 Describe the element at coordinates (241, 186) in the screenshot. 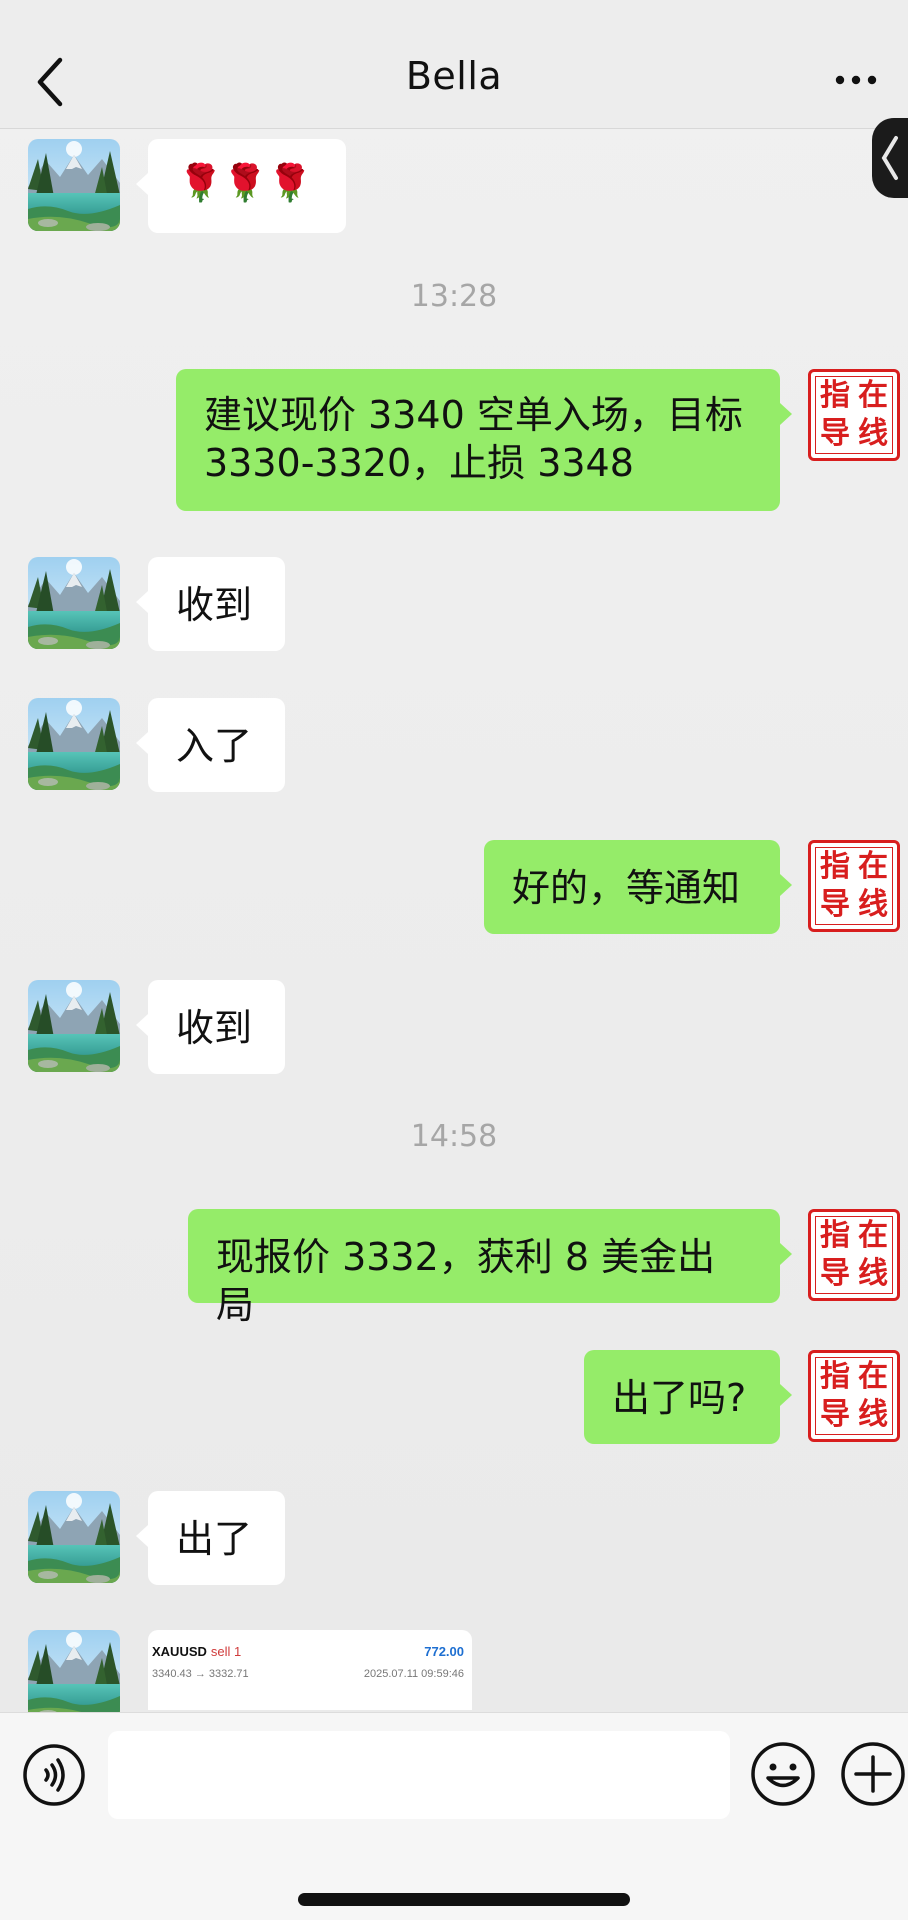

I see `incoming-message-bubble: 🌹🌹🌹` at that location.